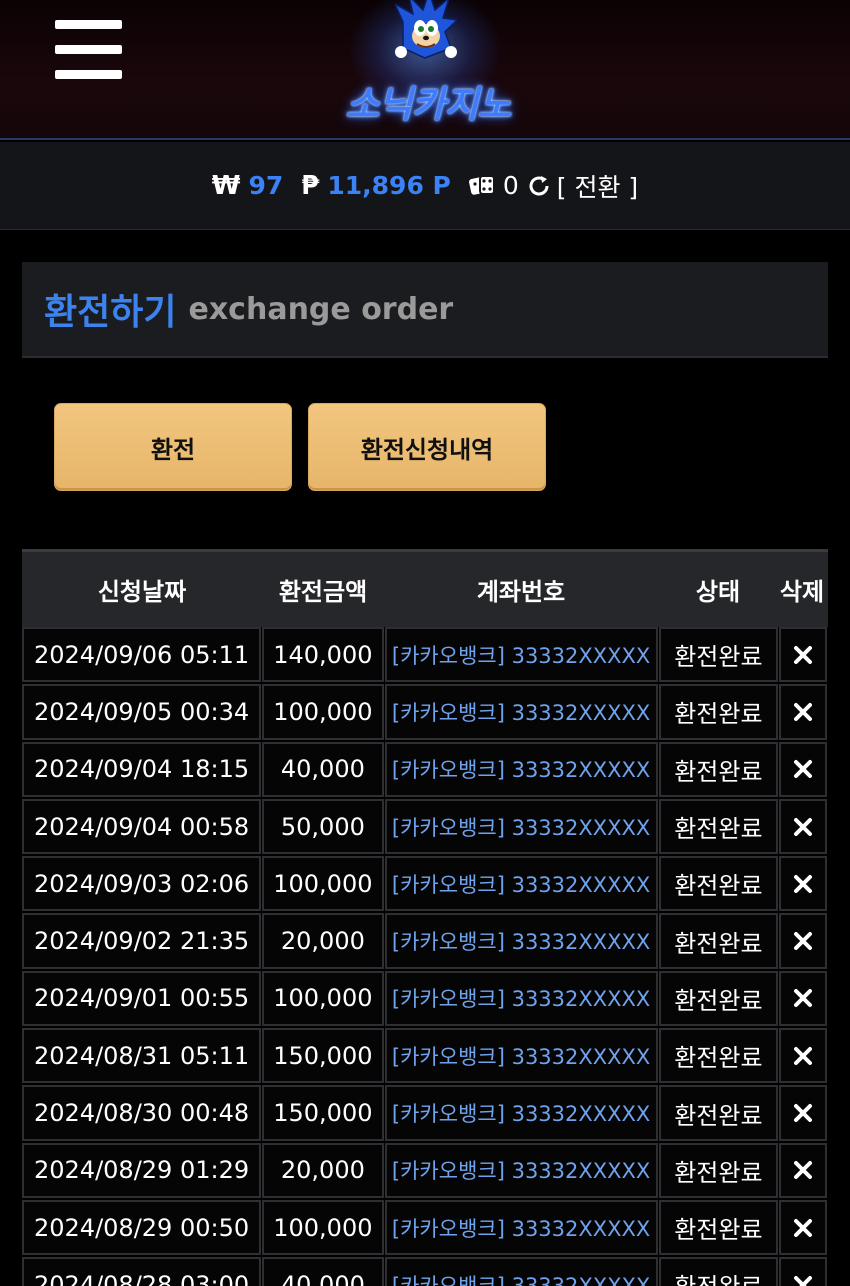 The width and height of the screenshot is (850, 1286). What do you see at coordinates (142, 826) in the screenshot?
I see `row-date: 2024/09/04 00:58` at bounding box center [142, 826].